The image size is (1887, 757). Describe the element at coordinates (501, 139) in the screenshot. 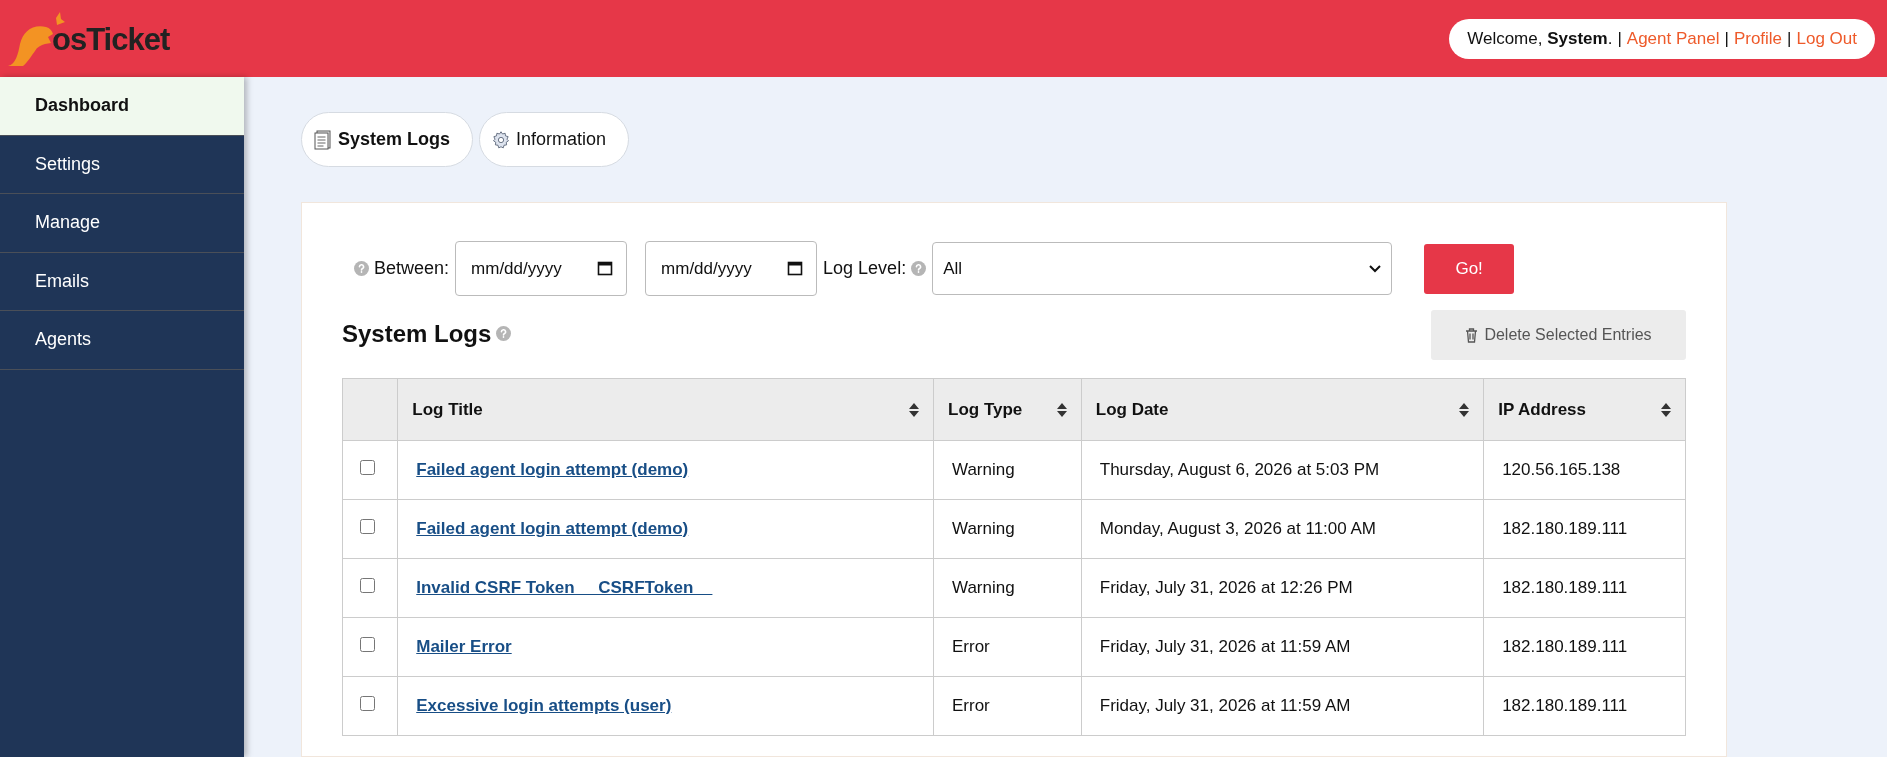

I see `gear-icon` at that location.